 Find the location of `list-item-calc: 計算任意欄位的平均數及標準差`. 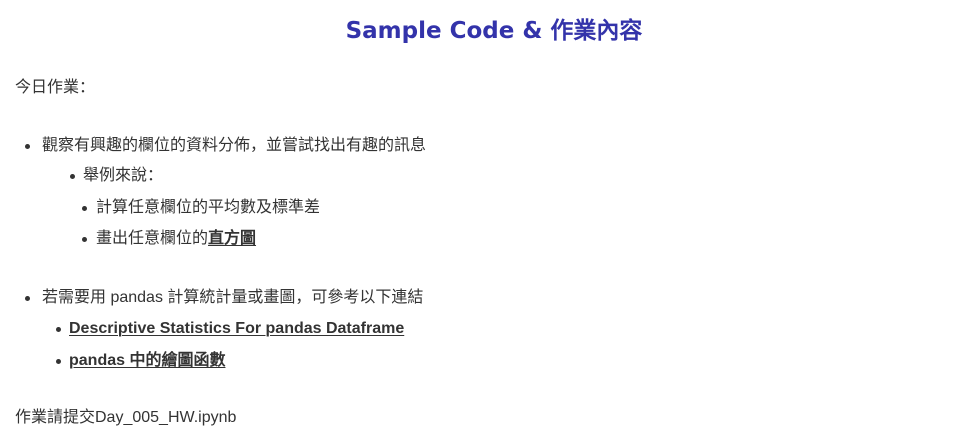

list-item-calc: 計算任意欄位的平均數及標準差 is located at coordinates (208, 207).